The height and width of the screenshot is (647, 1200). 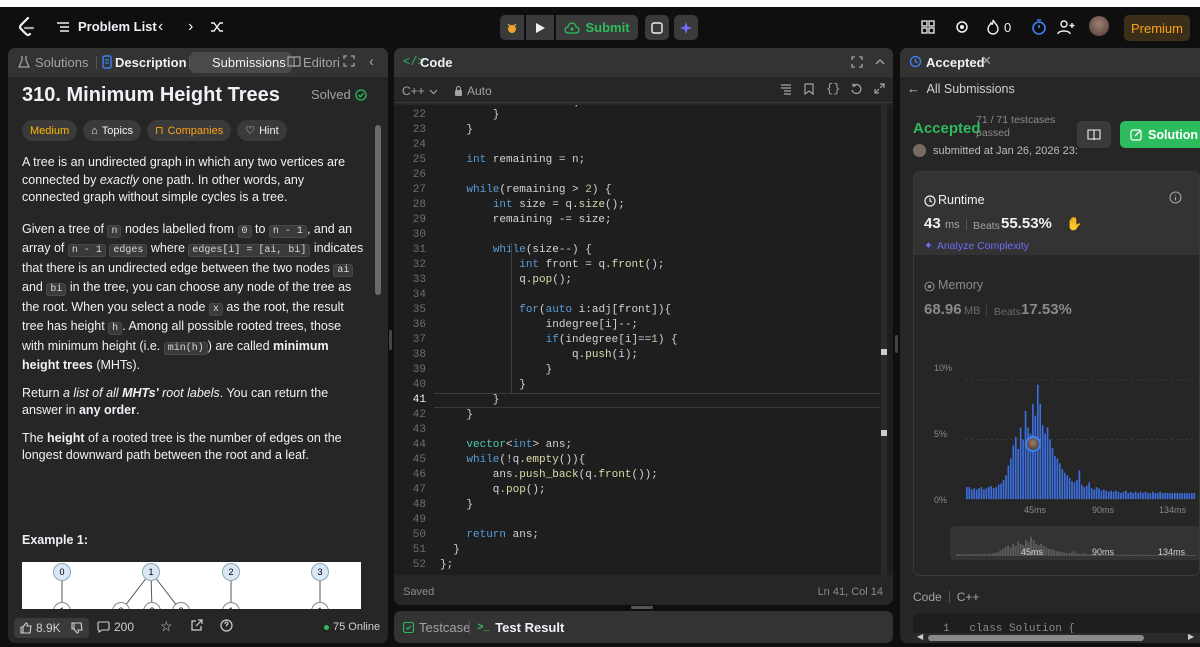 What do you see at coordinates (1056, 637) in the screenshot?
I see `horizontal-scrollbar: ◀ ▶` at bounding box center [1056, 637].